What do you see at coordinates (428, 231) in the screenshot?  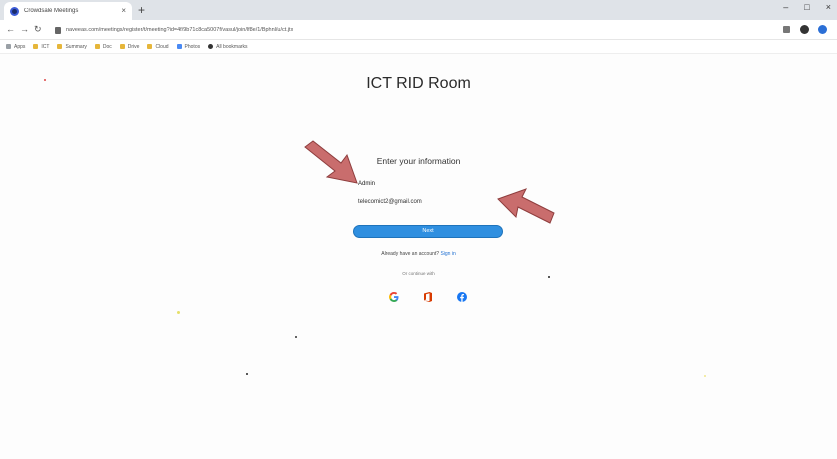 I see `next-button: Next` at bounding box center [428, 231].